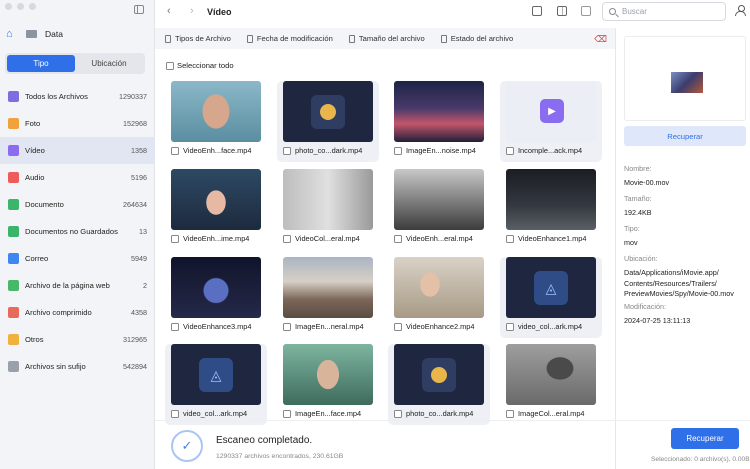 The image size is (750, 469). I want to click on filter-file-status: Estado del archivo, so click(476, 38).